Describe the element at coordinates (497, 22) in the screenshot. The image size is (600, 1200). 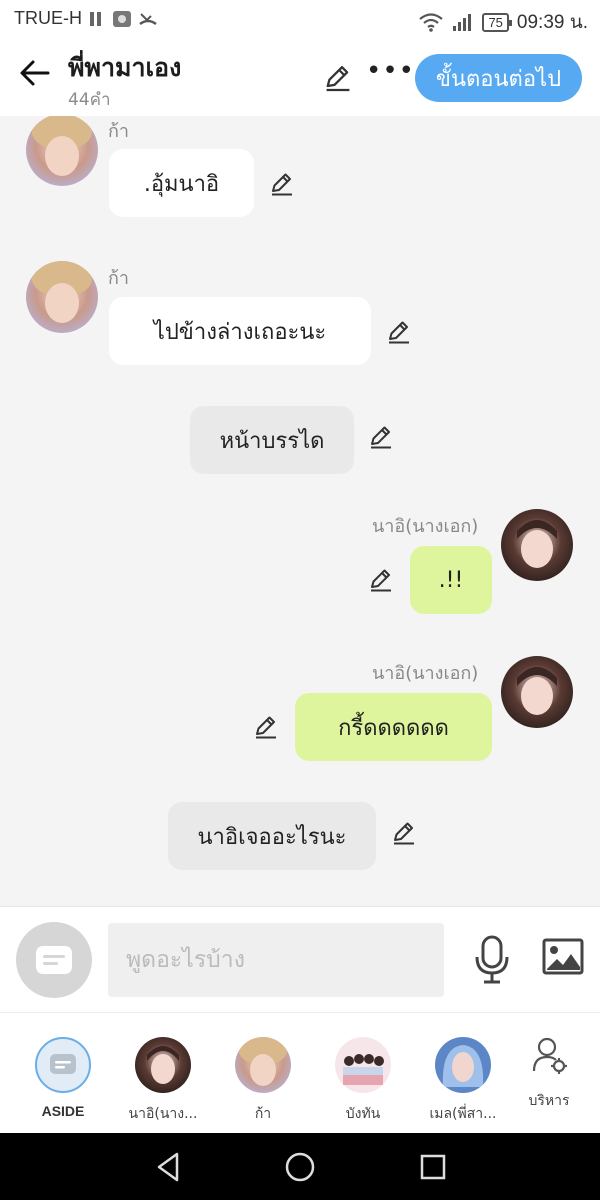
I see `battery-indicator: 75` at that location.